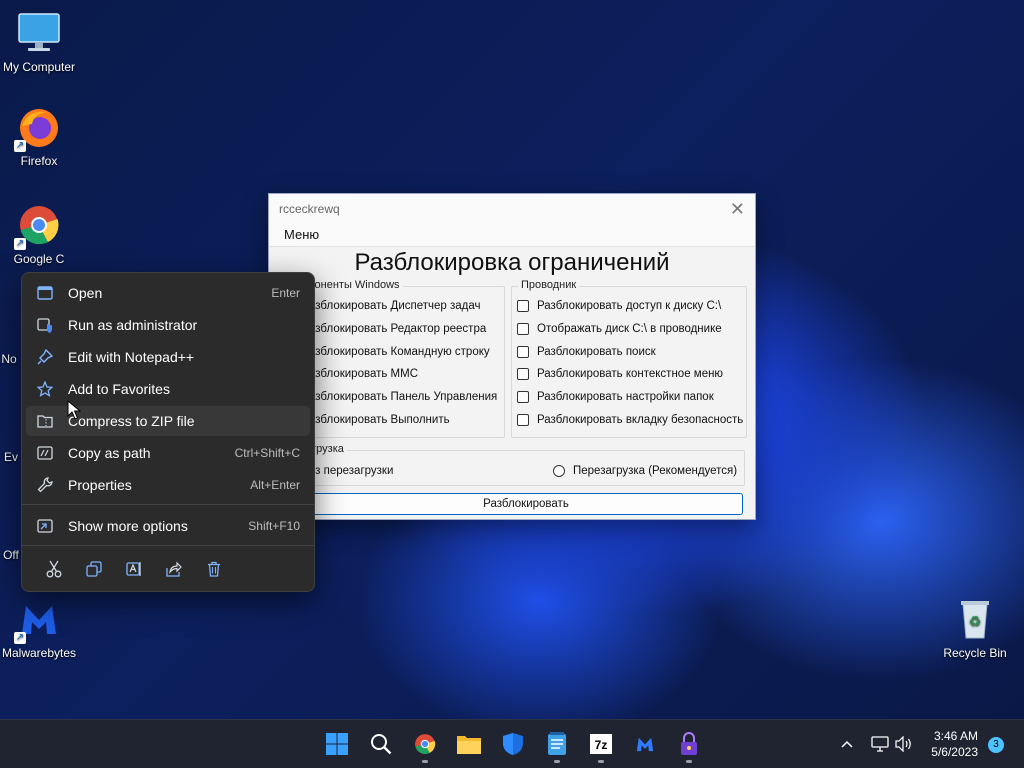 Image resolution: width=1024 pixels, height=768 pixels. Describe the element at coordinates (45, 453) in the screenshot. I see `copy-path-icon` at that location.